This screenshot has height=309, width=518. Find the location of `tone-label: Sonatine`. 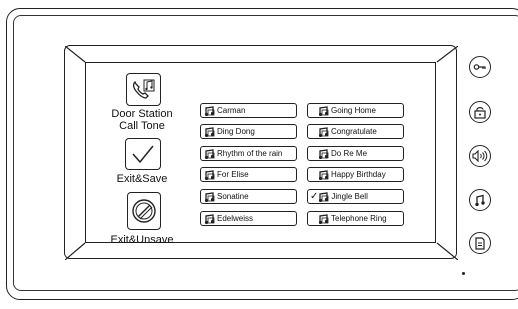

tone-label: Sonatine is located at coordinates (233, 196).